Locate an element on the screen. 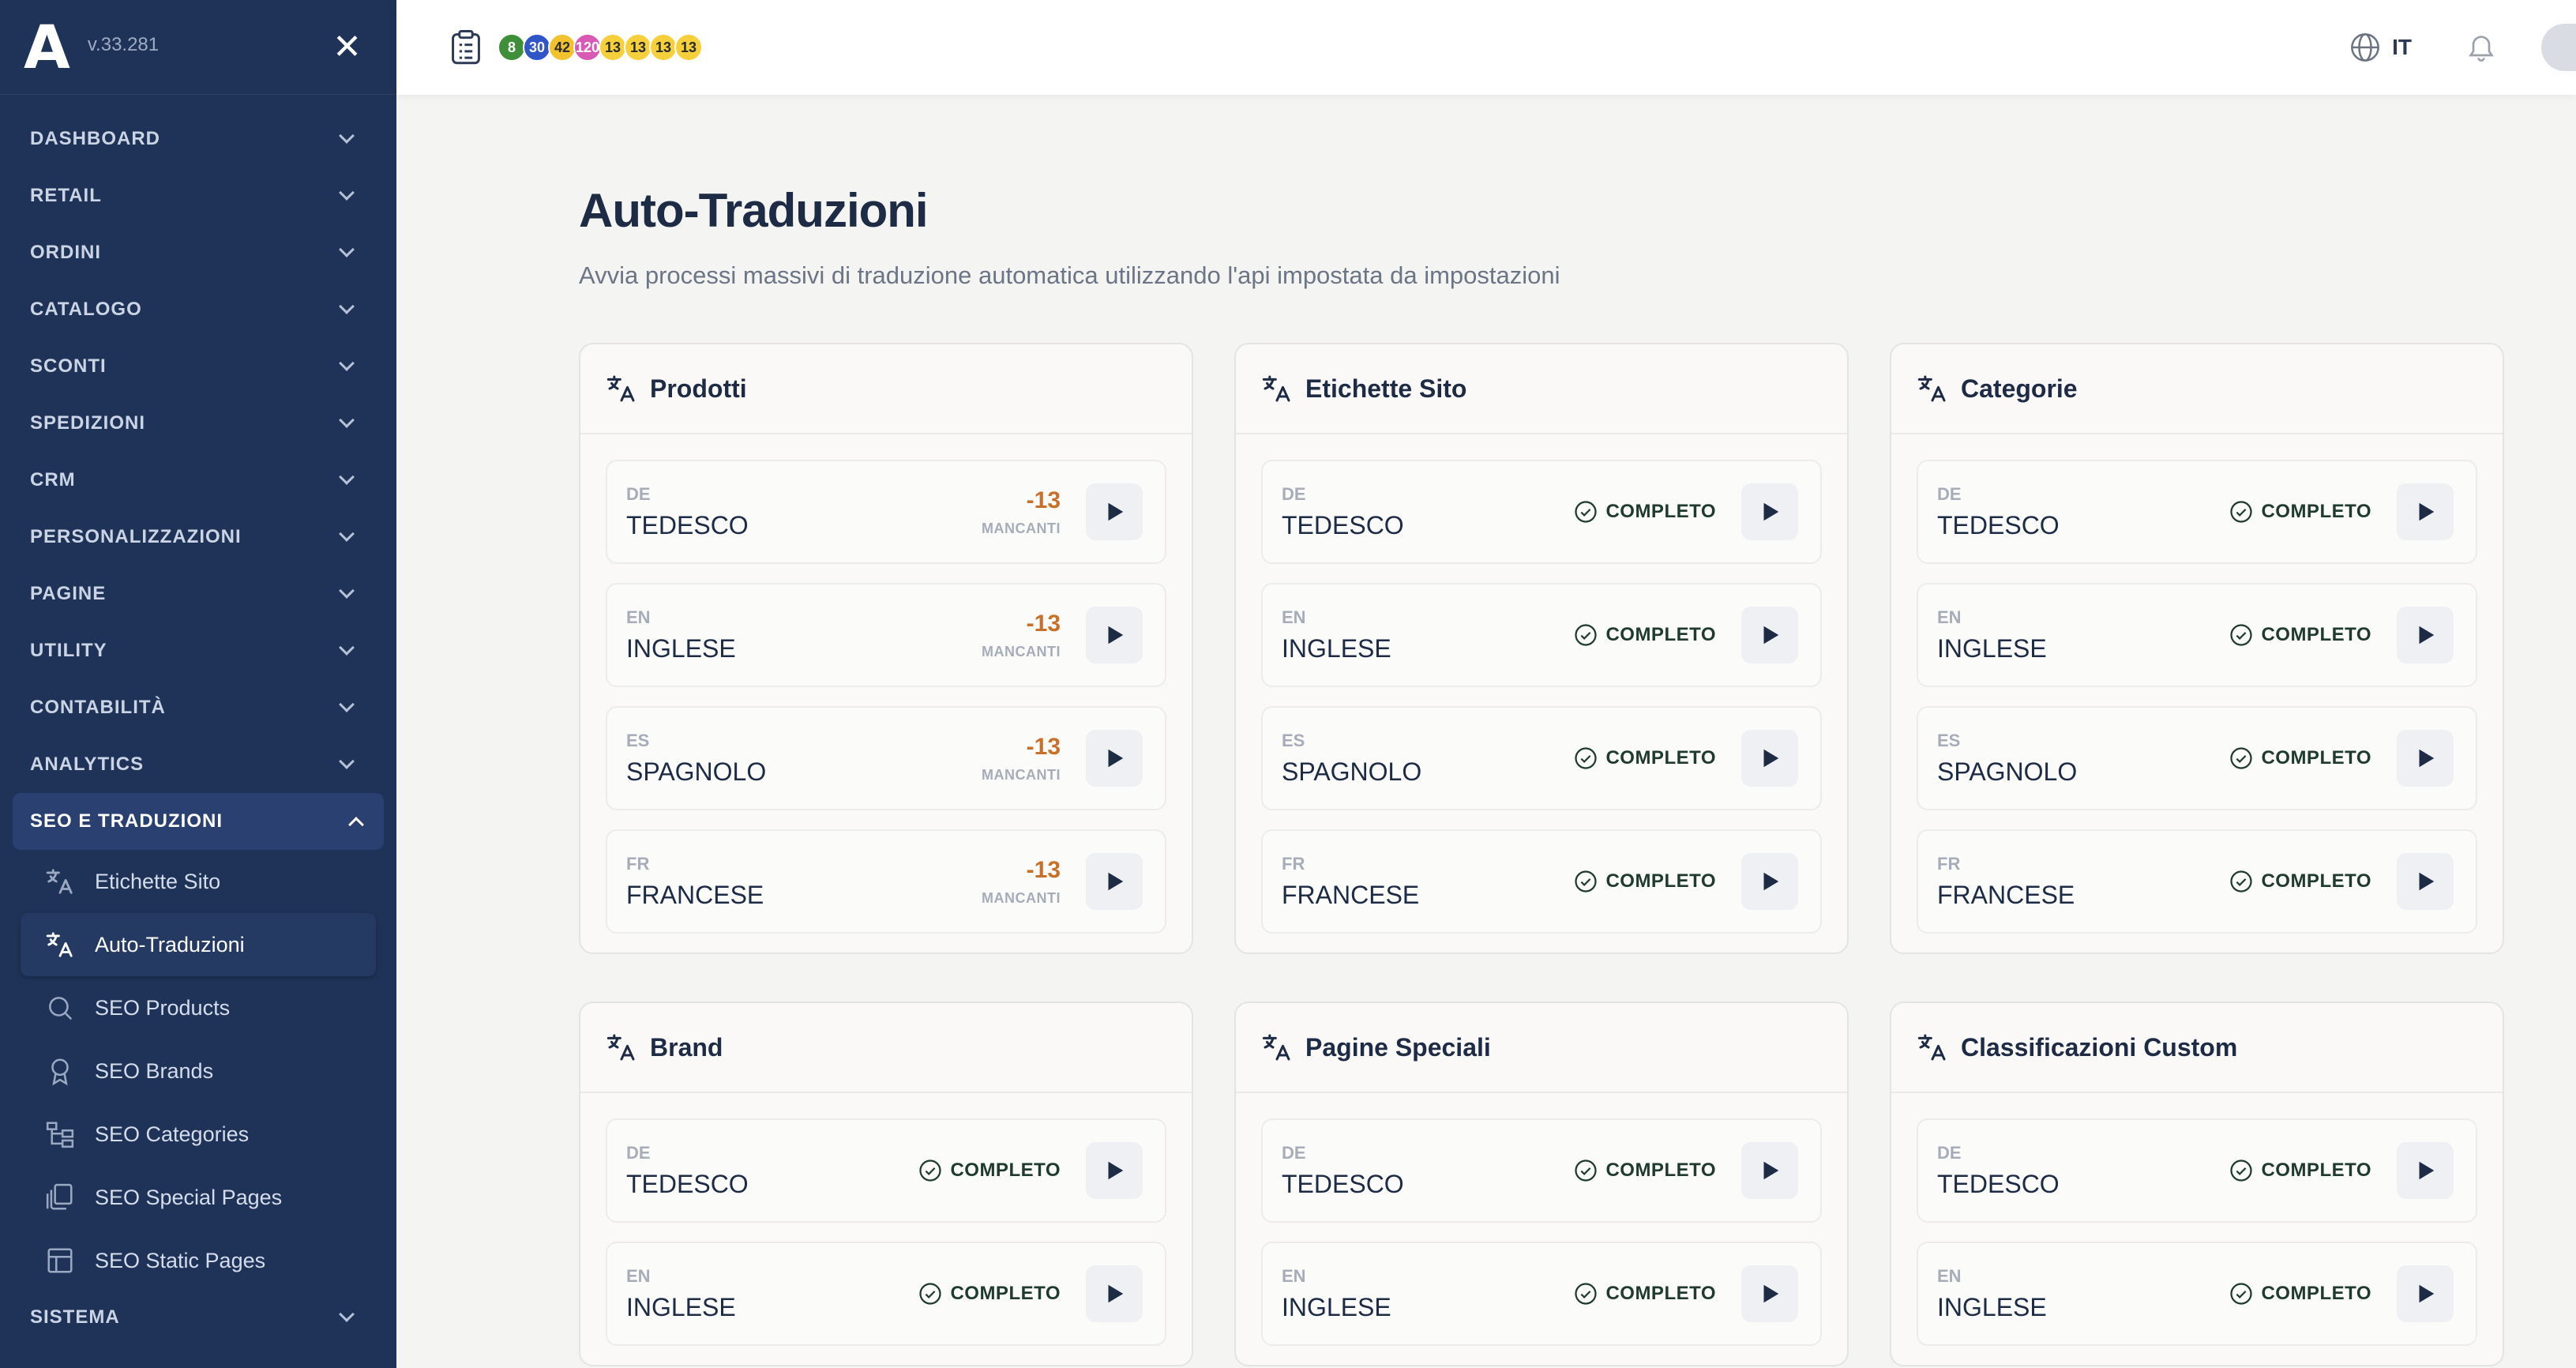 The width and height of the screenshot is (2576, 1368). sidebar-subitem-seo-products: SEO Products is located at coordinates (198, 1007).